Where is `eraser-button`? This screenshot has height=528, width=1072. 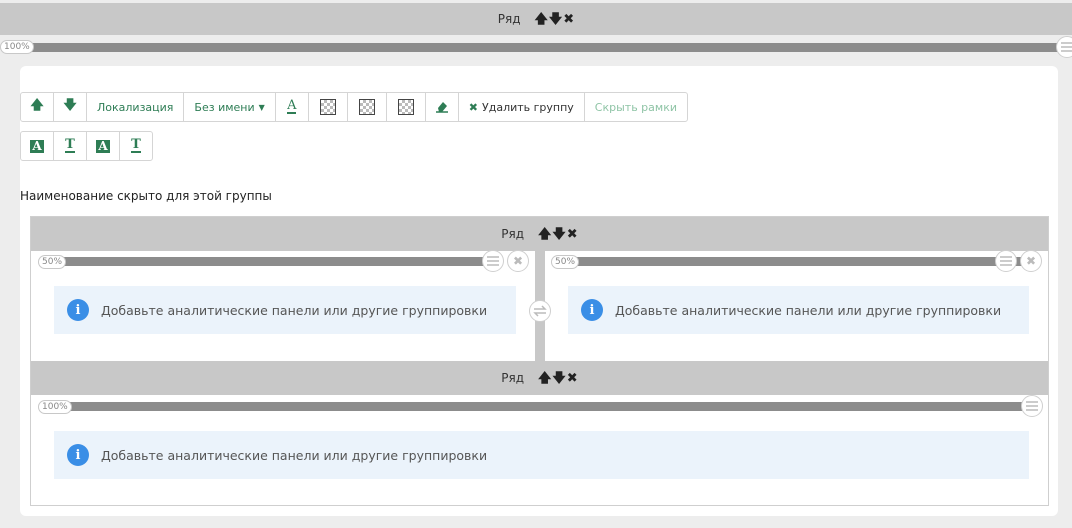
eraser-button is located at coordinates (441, 107).